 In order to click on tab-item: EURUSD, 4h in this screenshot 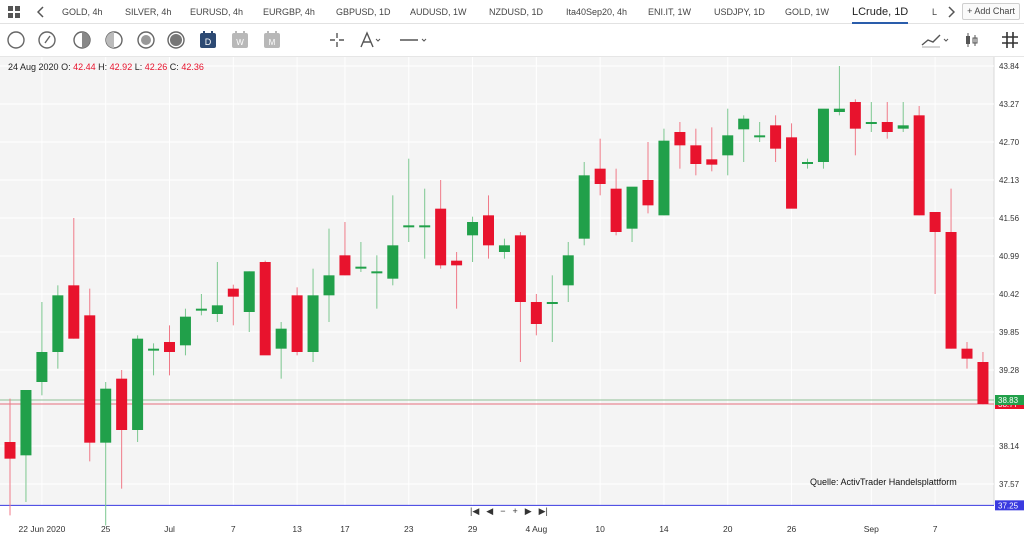, I will do `click(216, 12)`.